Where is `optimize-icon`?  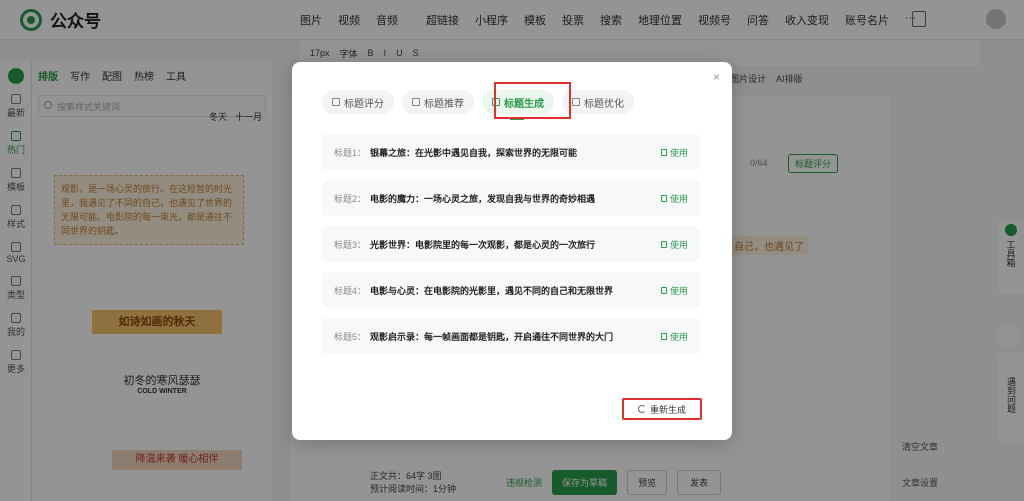 optimize-icon is located at coordinates (576, 102).